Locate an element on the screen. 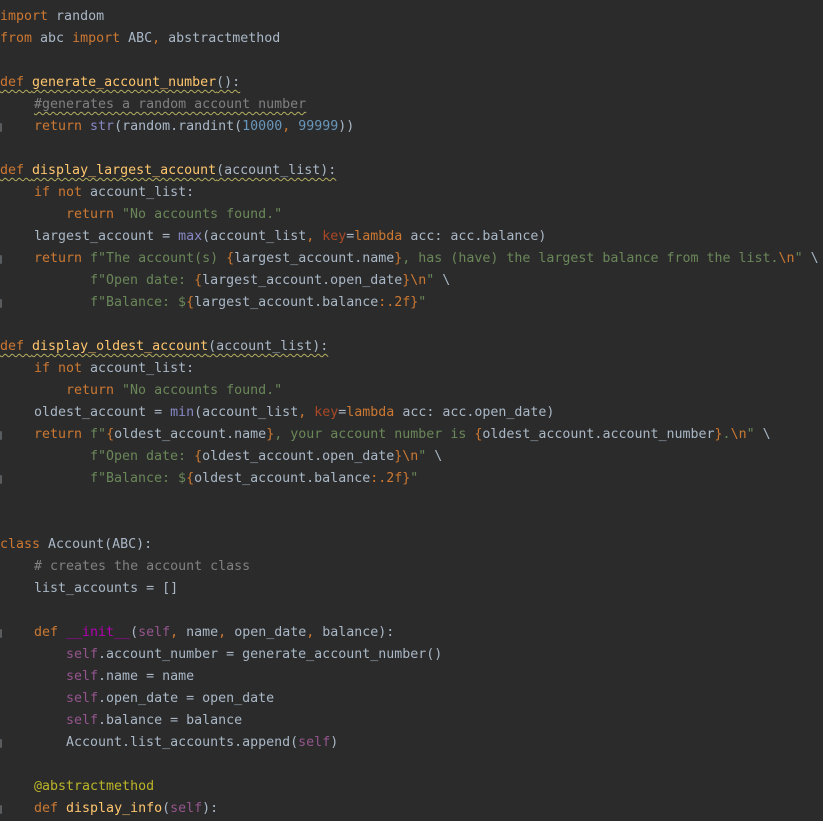 The width and height of the screenshot is (823, 821). code-line: def generate_account_number(): is located at coordinates (411, 83).